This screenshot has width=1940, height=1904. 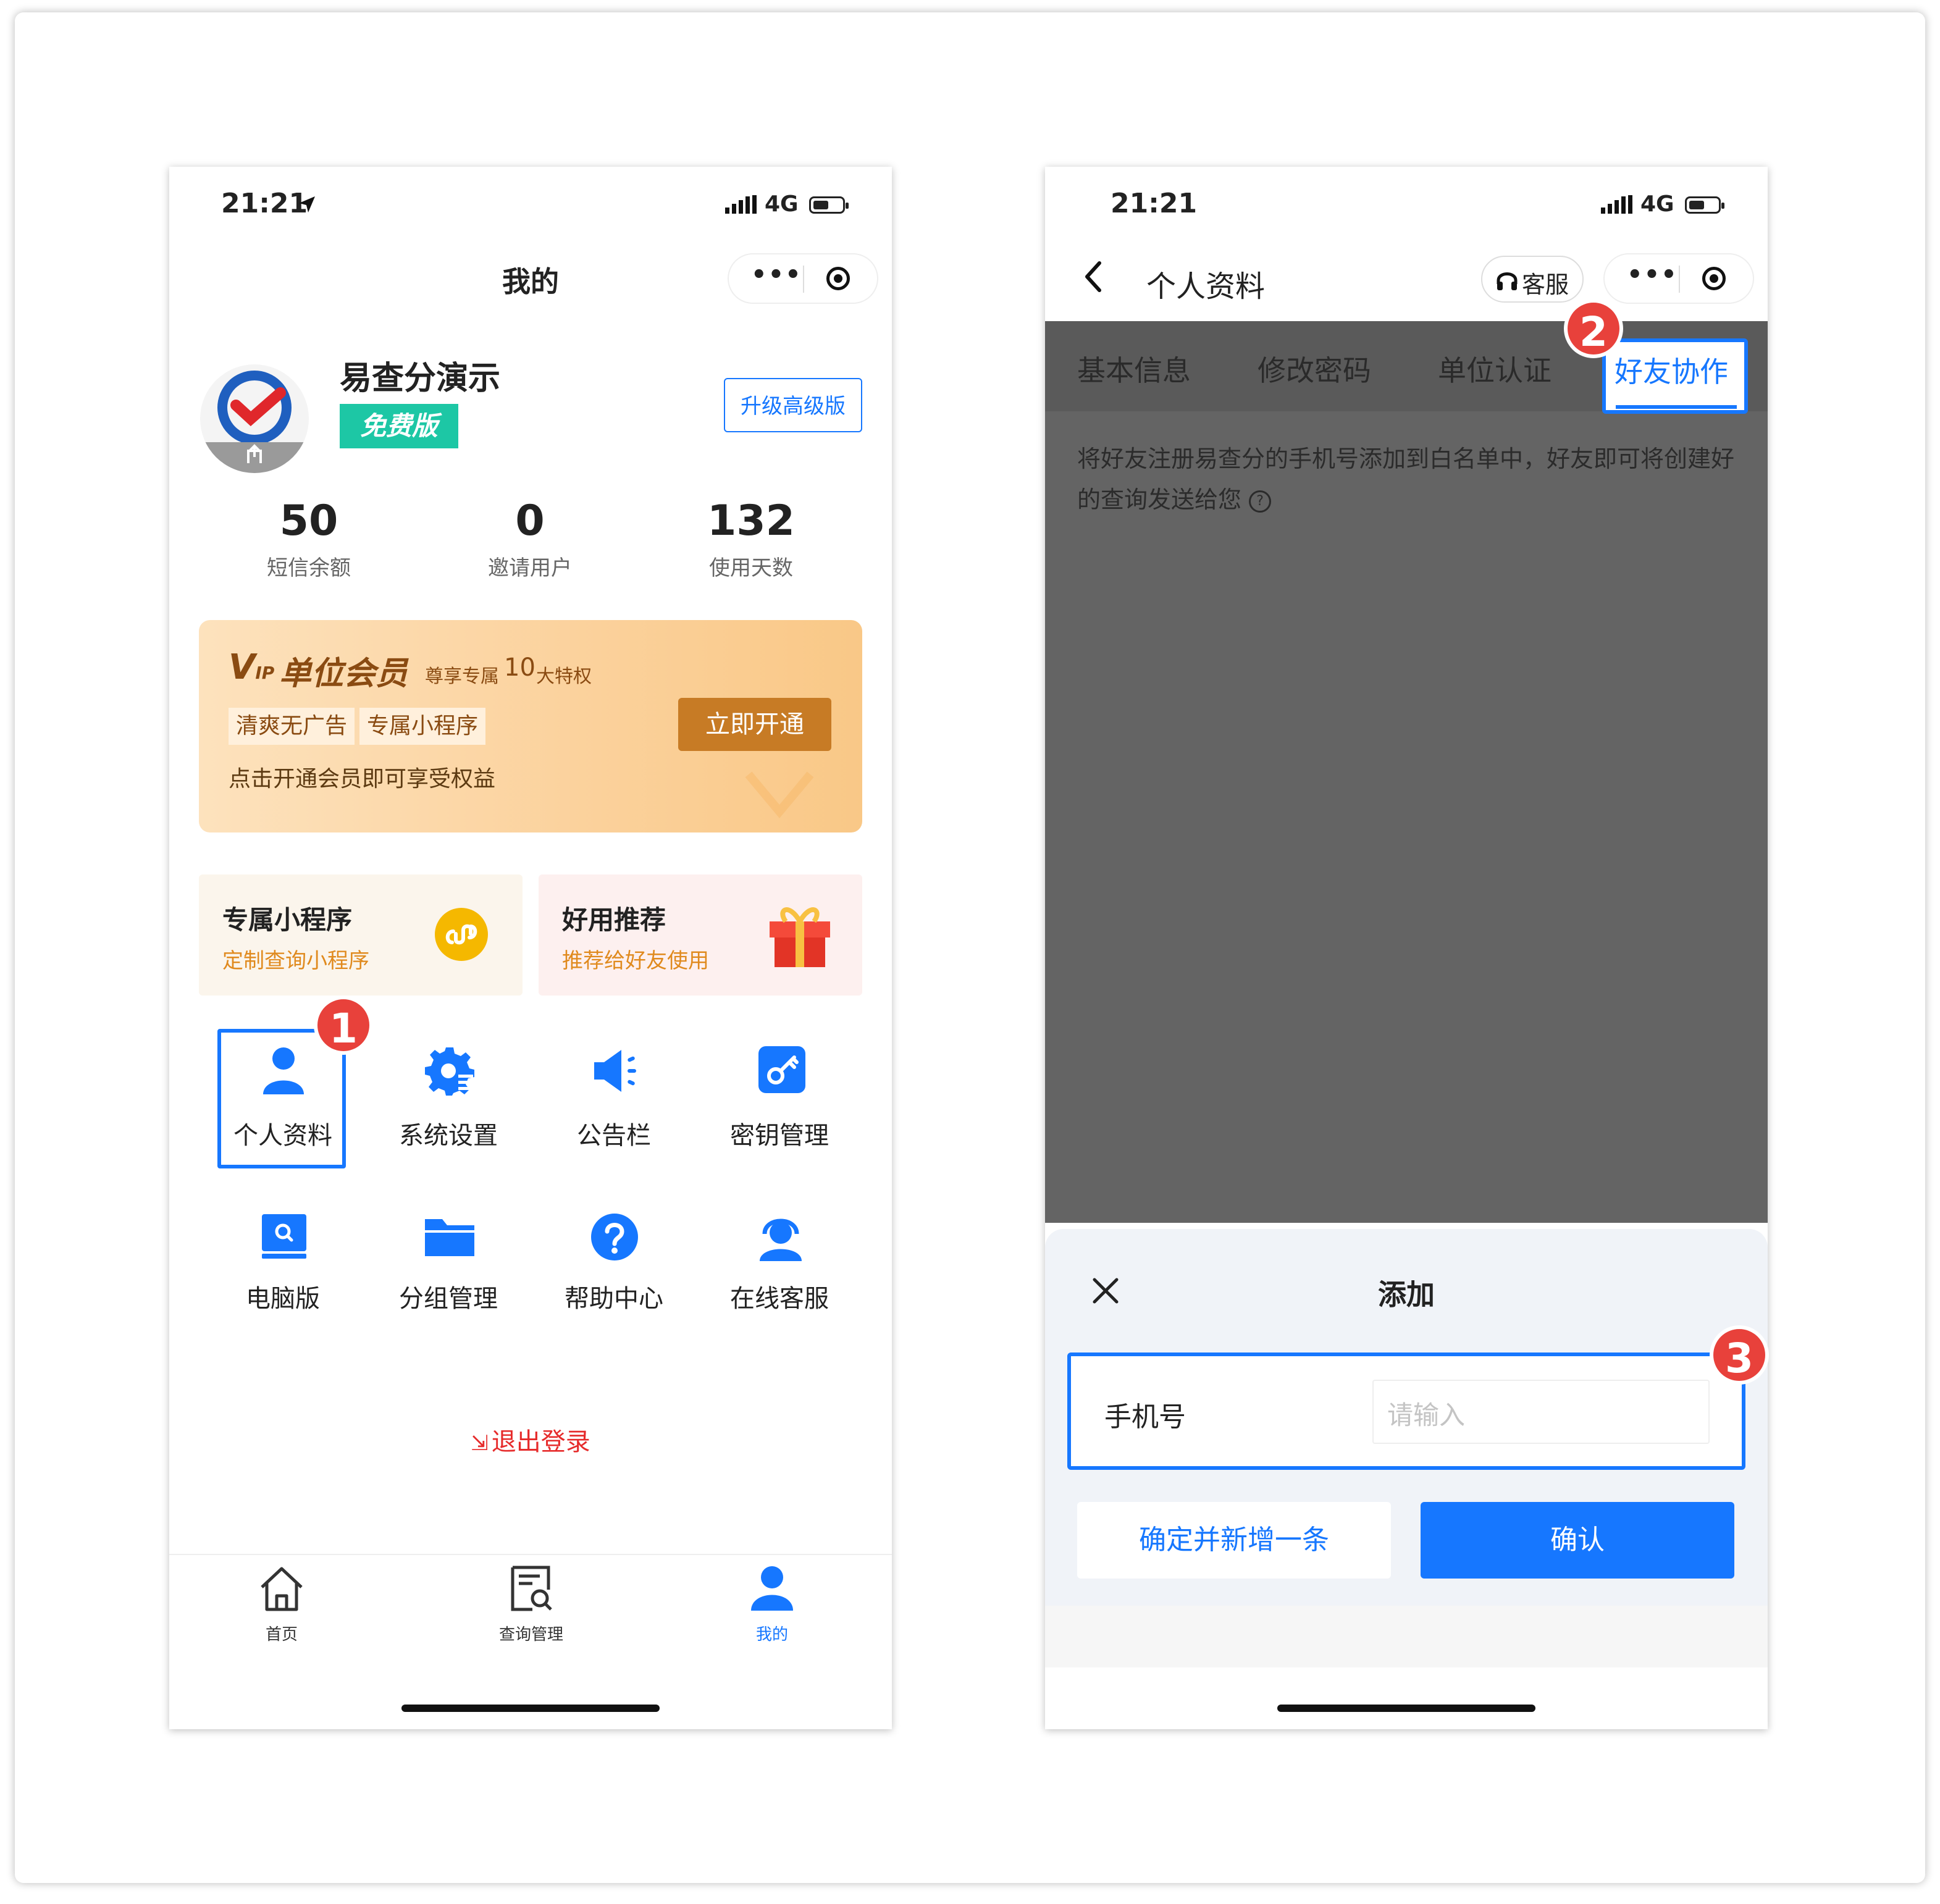 I want to click on service-button: 客服, so click(x=1532, y=279).